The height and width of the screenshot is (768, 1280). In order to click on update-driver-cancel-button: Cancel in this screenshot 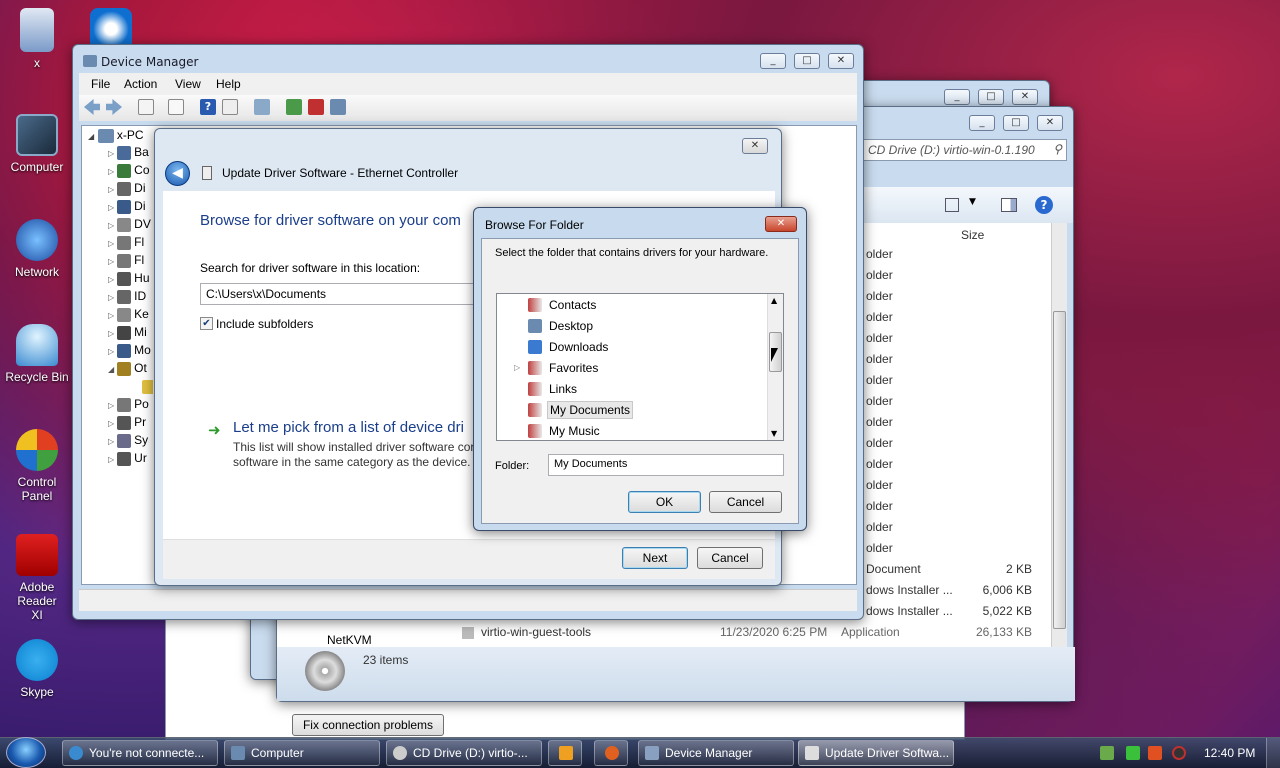, I will do `click(730, 558)`.